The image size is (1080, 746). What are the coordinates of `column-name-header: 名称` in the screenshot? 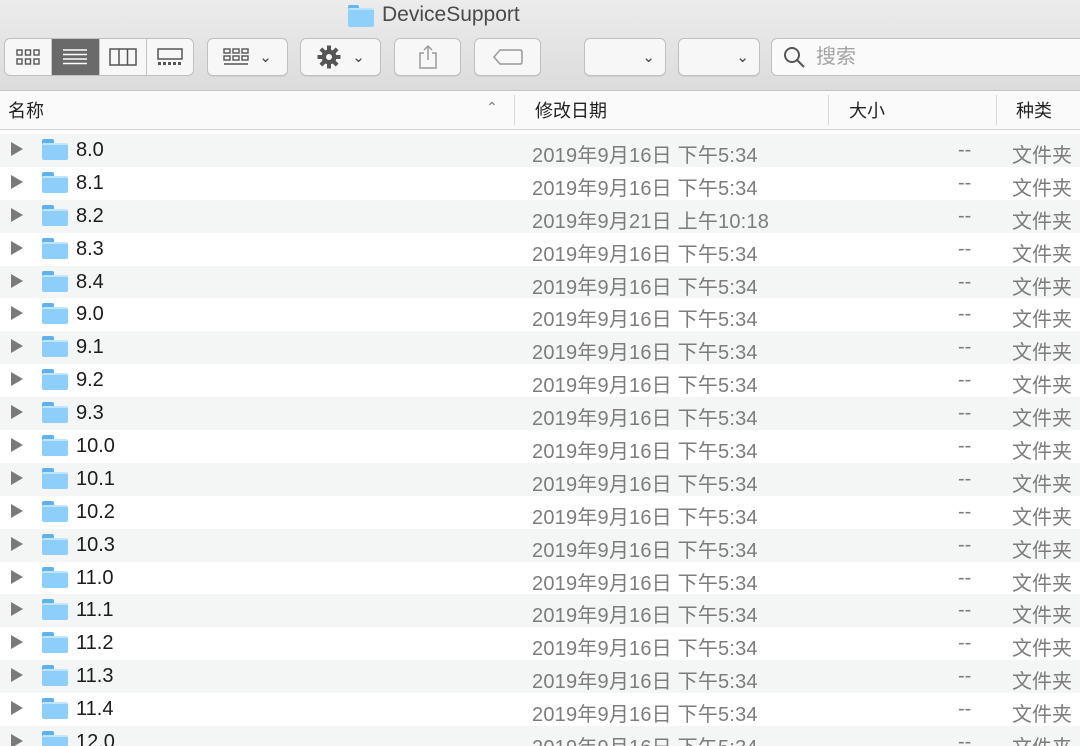 It's located at (26, 110).